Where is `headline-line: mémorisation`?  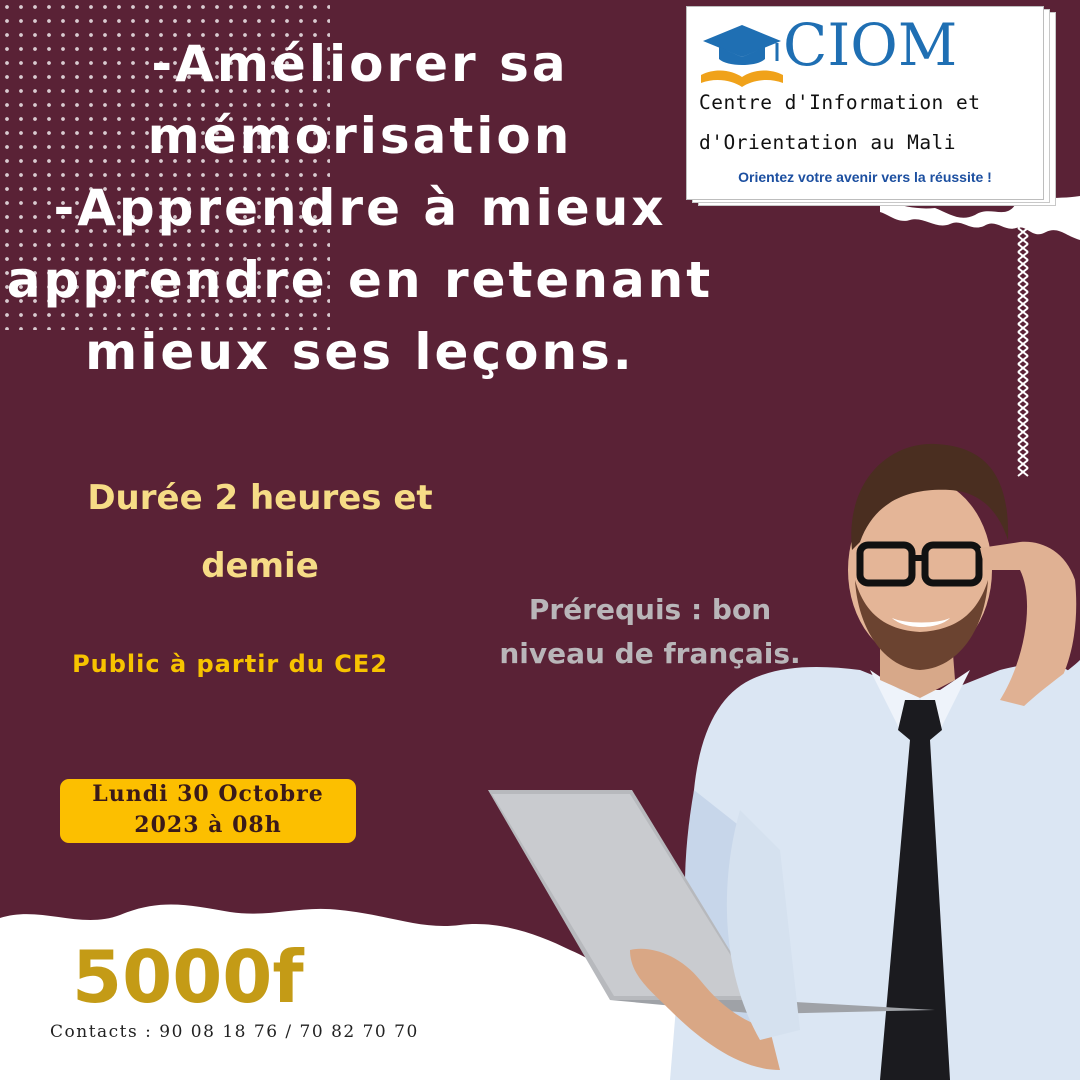
headline-line: mémorisation is located at coordinates (360, 136).